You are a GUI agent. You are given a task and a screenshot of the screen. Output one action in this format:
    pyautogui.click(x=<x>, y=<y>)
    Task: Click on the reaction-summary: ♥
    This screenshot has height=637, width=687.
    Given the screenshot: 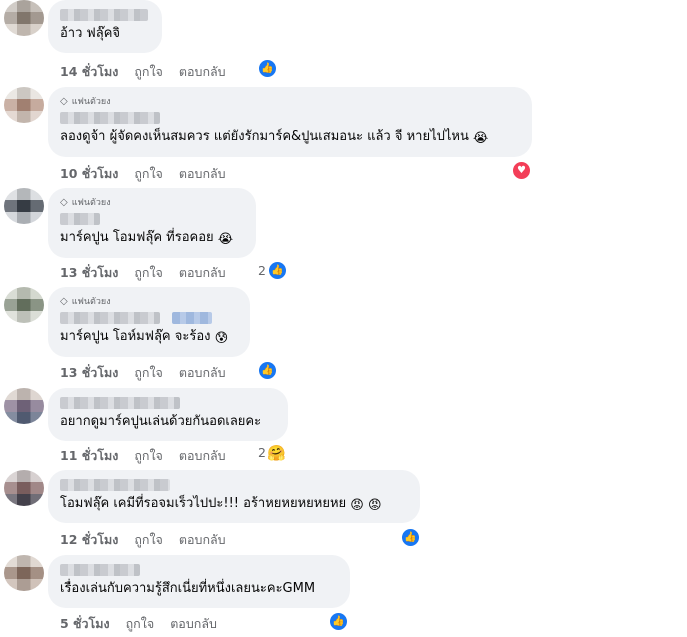 What is the action you would take?
    pyautogui.click(x=521, y=170)
    